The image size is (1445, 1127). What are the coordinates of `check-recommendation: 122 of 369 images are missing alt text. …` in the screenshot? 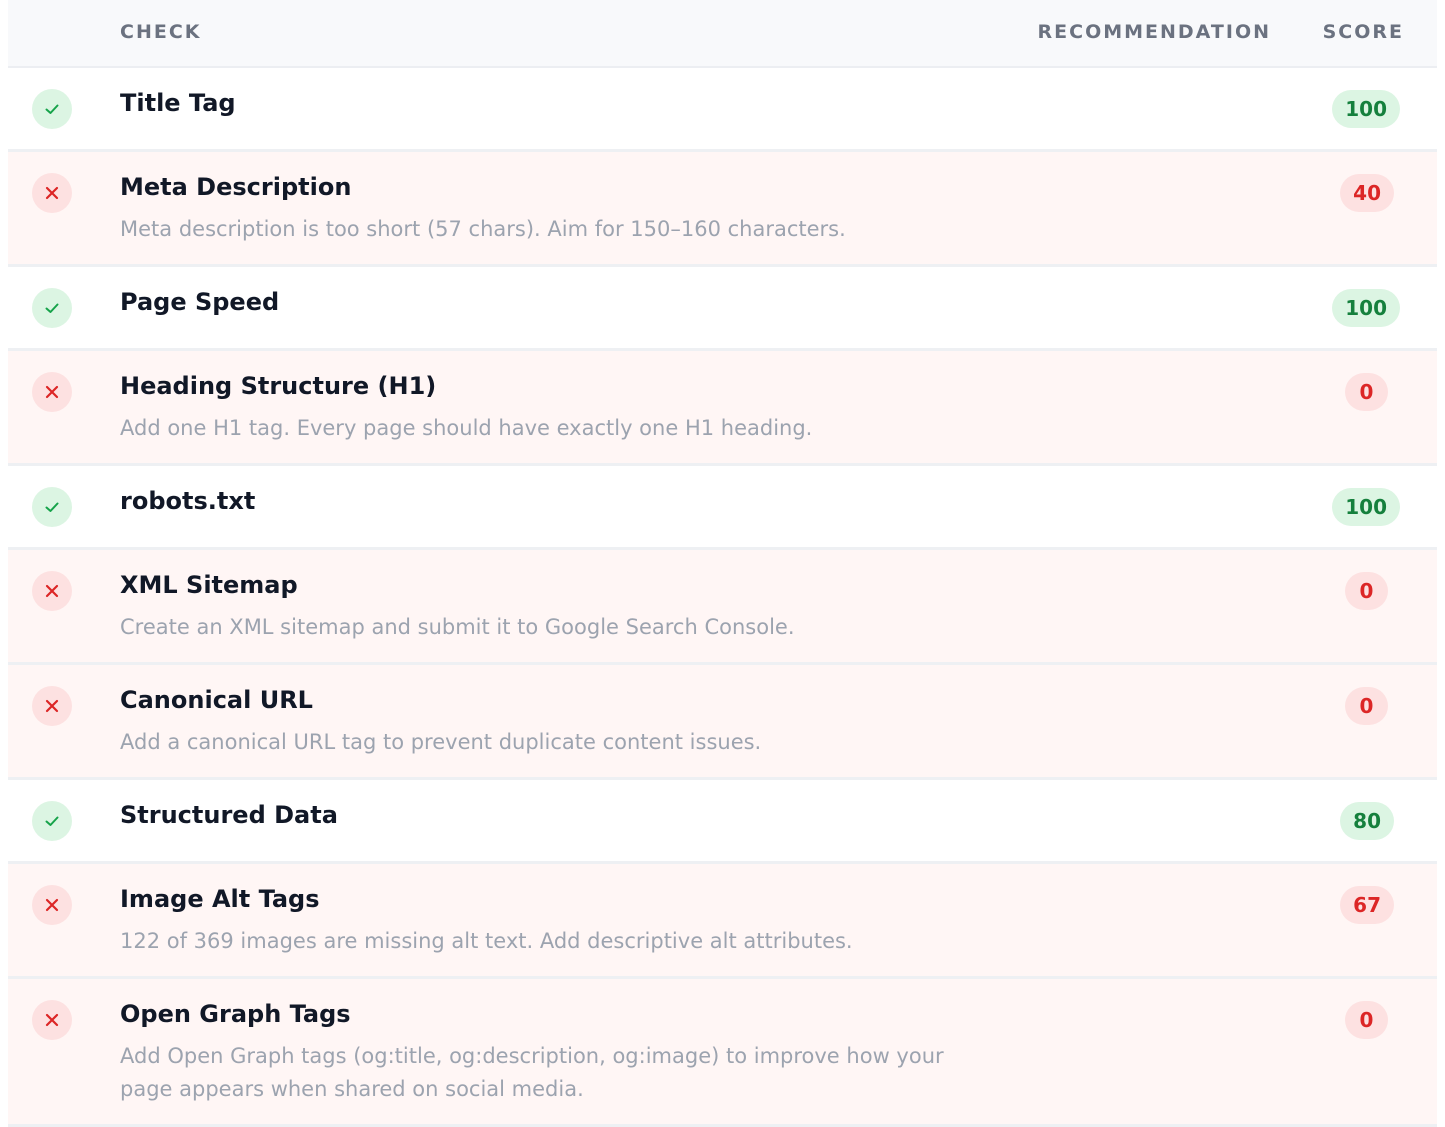 It's located at (486, 941).